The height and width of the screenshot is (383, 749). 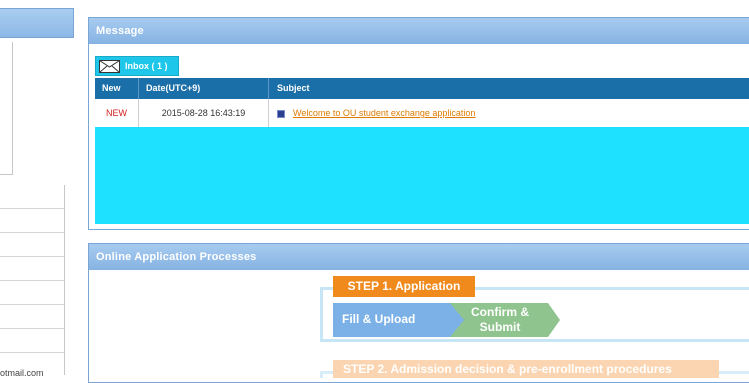 I want to click on fill-upload-step: Fill & Upload, so click(x=394, y=320).